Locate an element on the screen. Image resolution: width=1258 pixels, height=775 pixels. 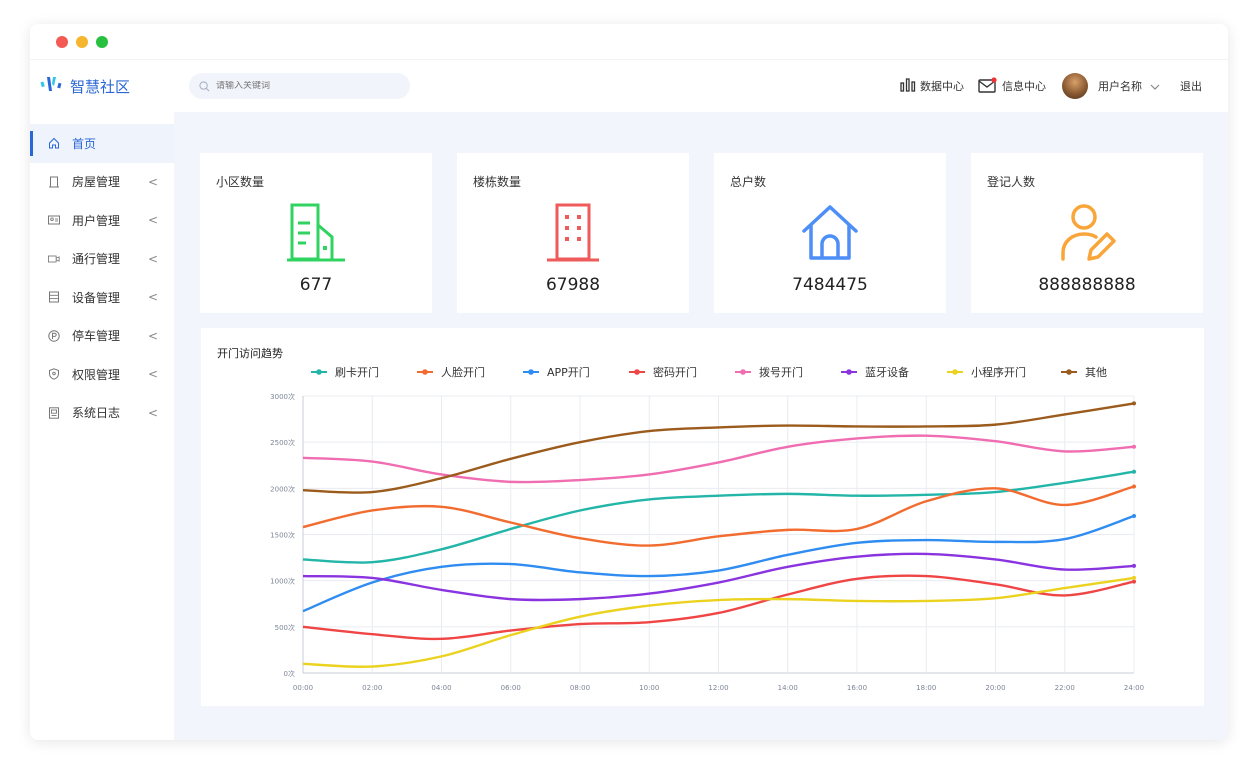
search-input is located at coordinates (301, 86).